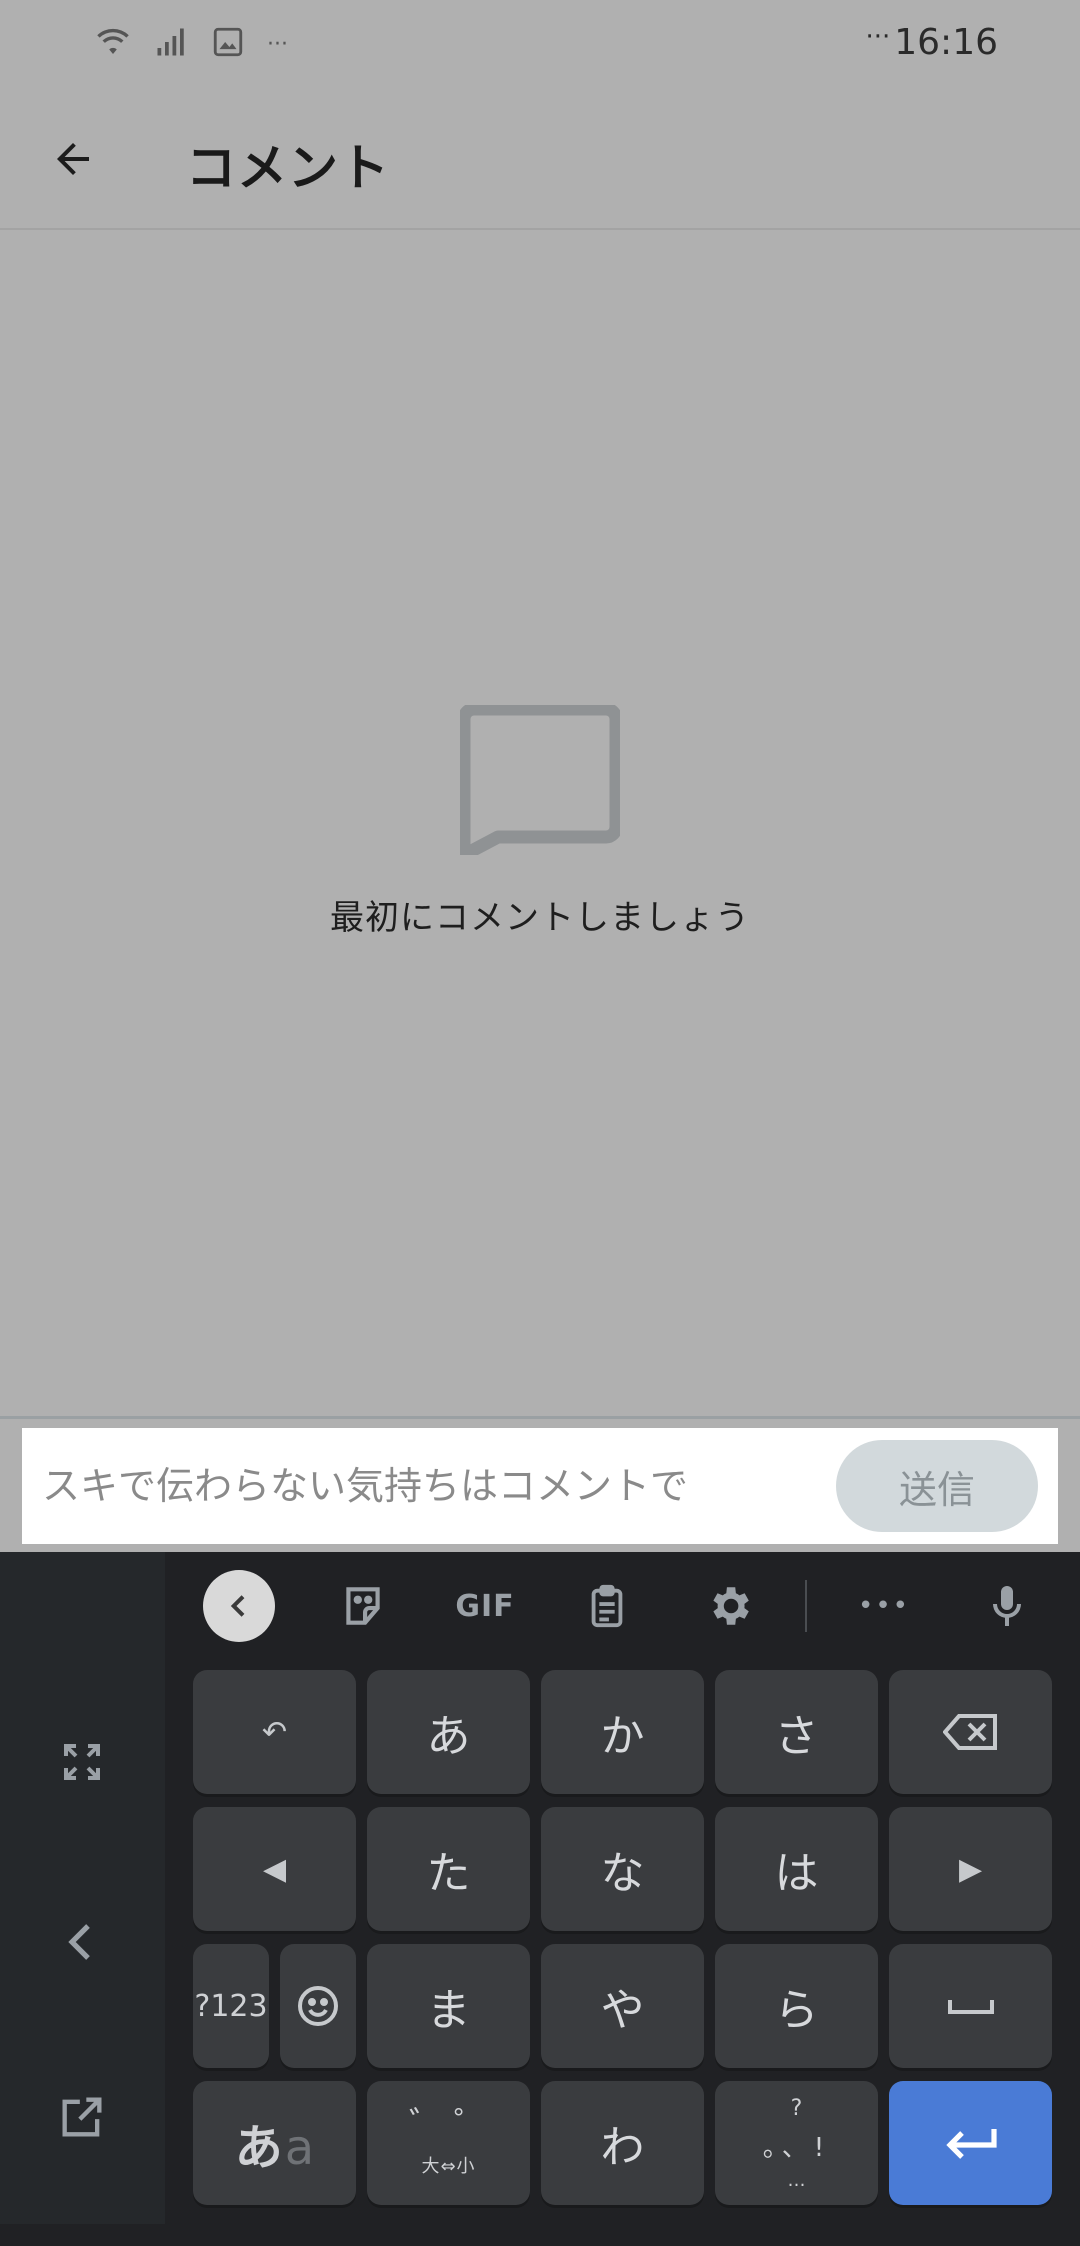 This screenshot has height=2246, width=1080. I want to click on key-ka: か, so click(622, 1732).